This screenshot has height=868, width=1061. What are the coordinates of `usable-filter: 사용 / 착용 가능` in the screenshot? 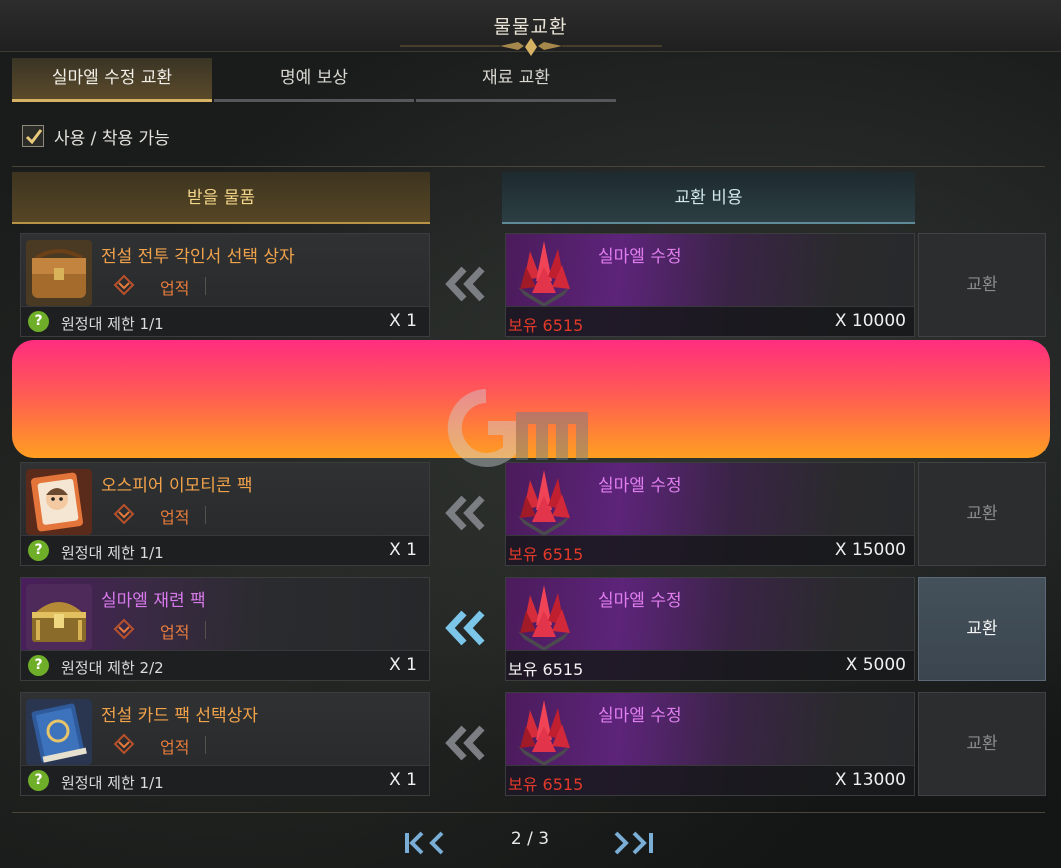 It's located at (96, 136).